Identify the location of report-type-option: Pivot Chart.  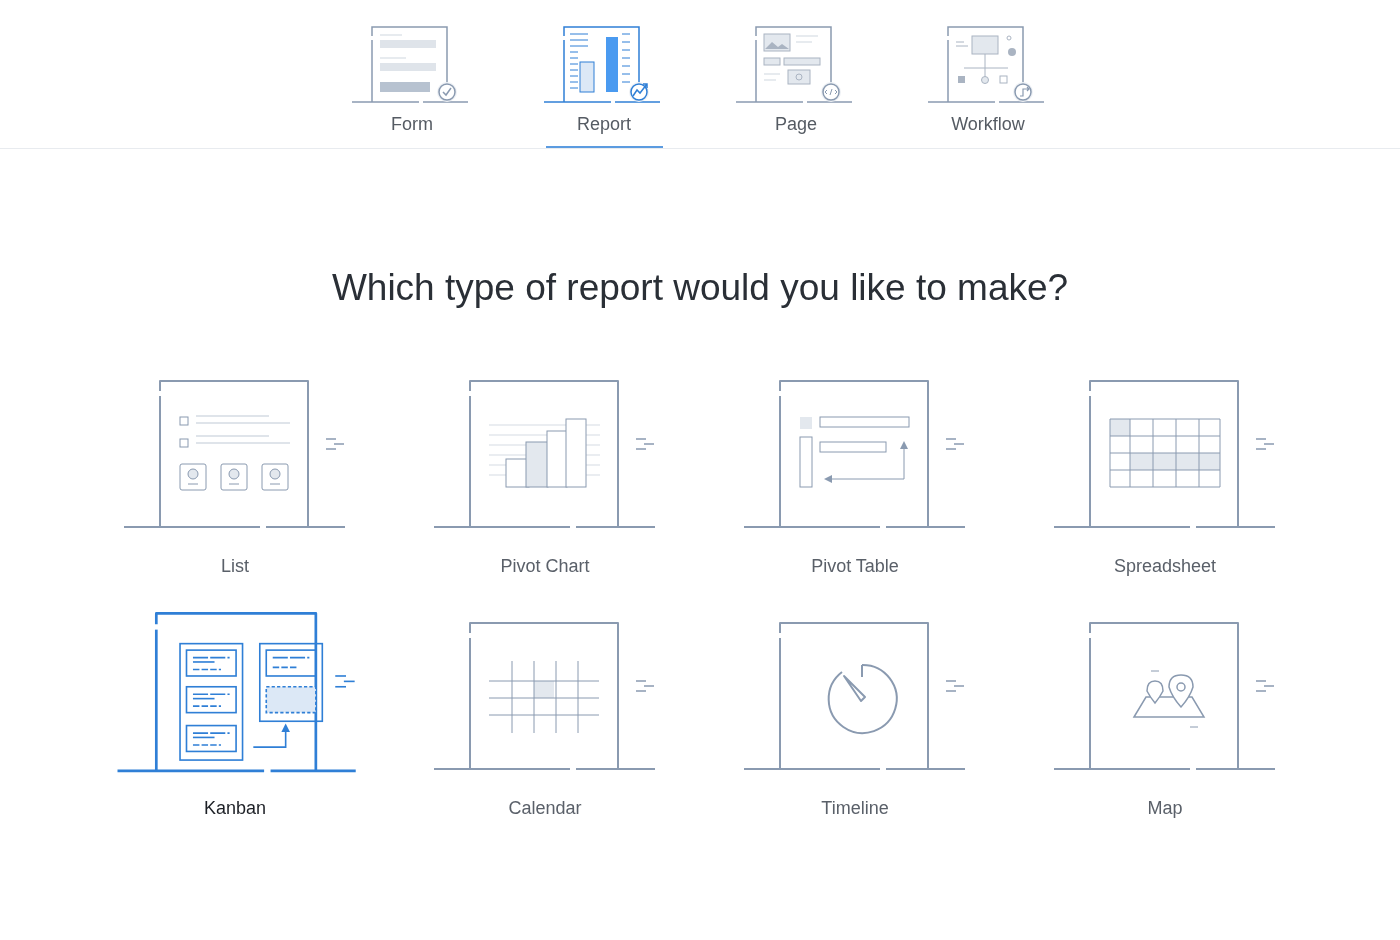
(545, 471).